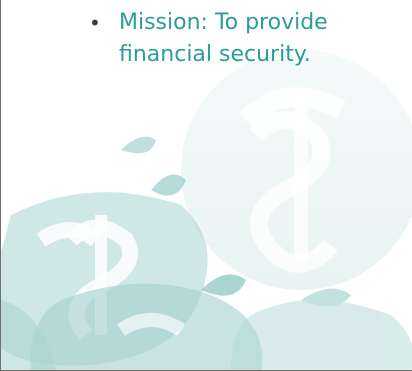  Describe the element at coordinates (138, 145) in the screenshot. I see `leaf-icon` at that location.